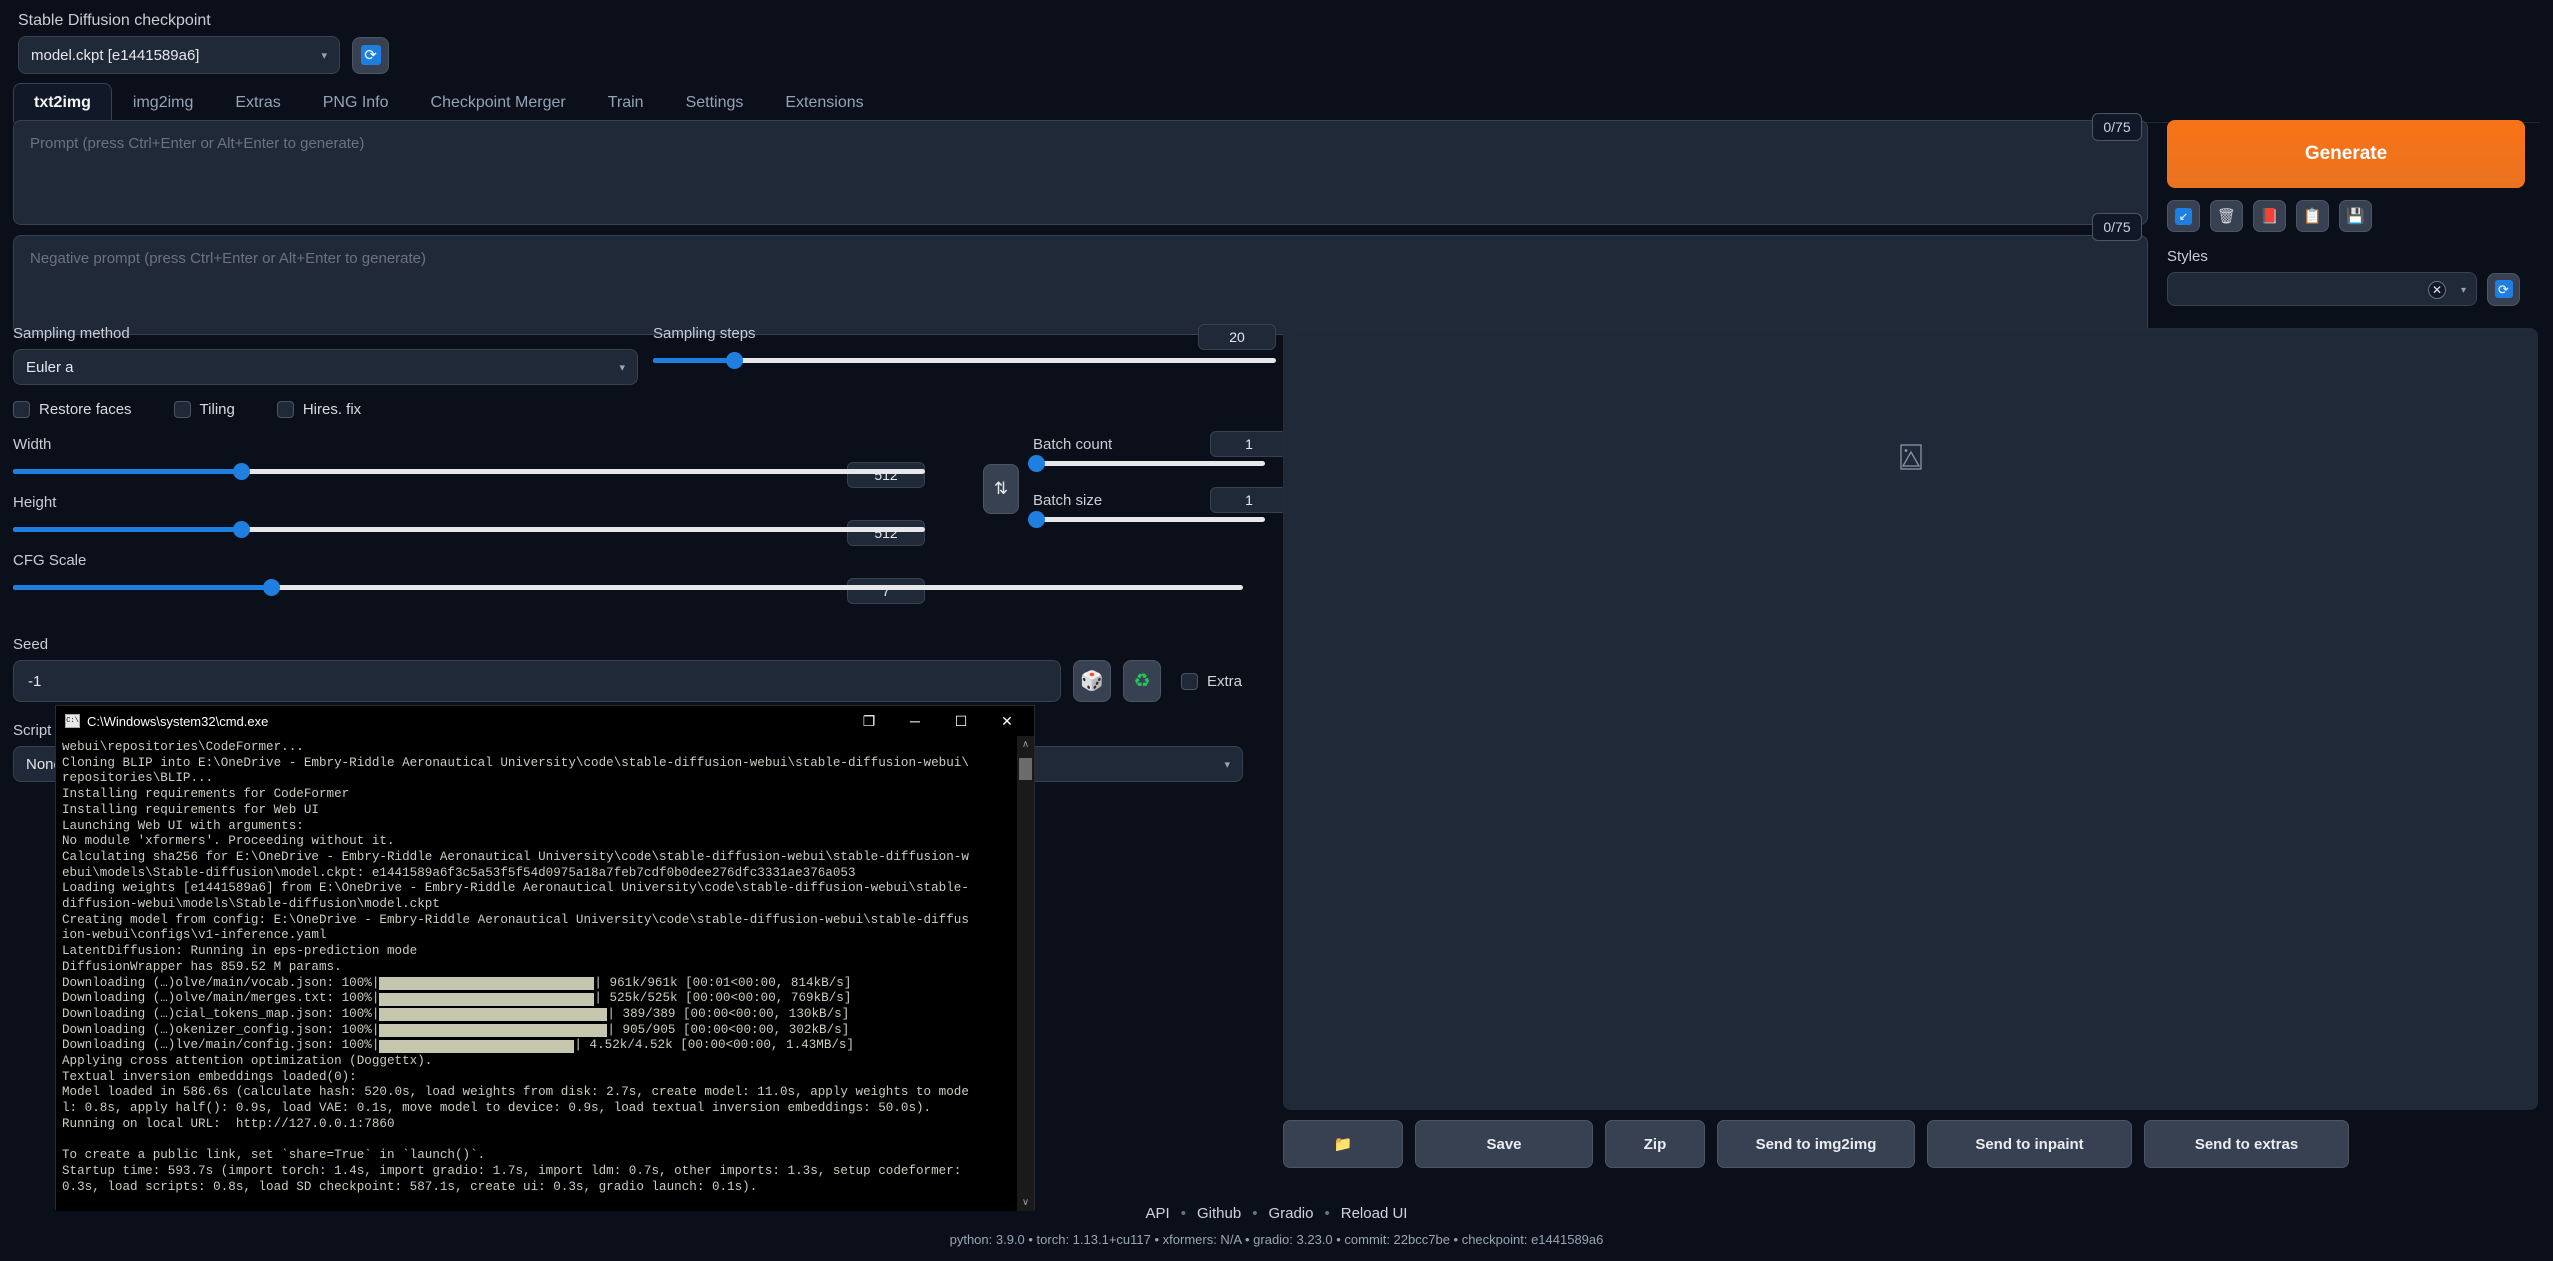 This screenshot has width=2553, height=1261. Describe the element at coordinates (209, 1076) in the screenshot. I see `console-line: Textual inversion embeddings loaded(0):` at that location.